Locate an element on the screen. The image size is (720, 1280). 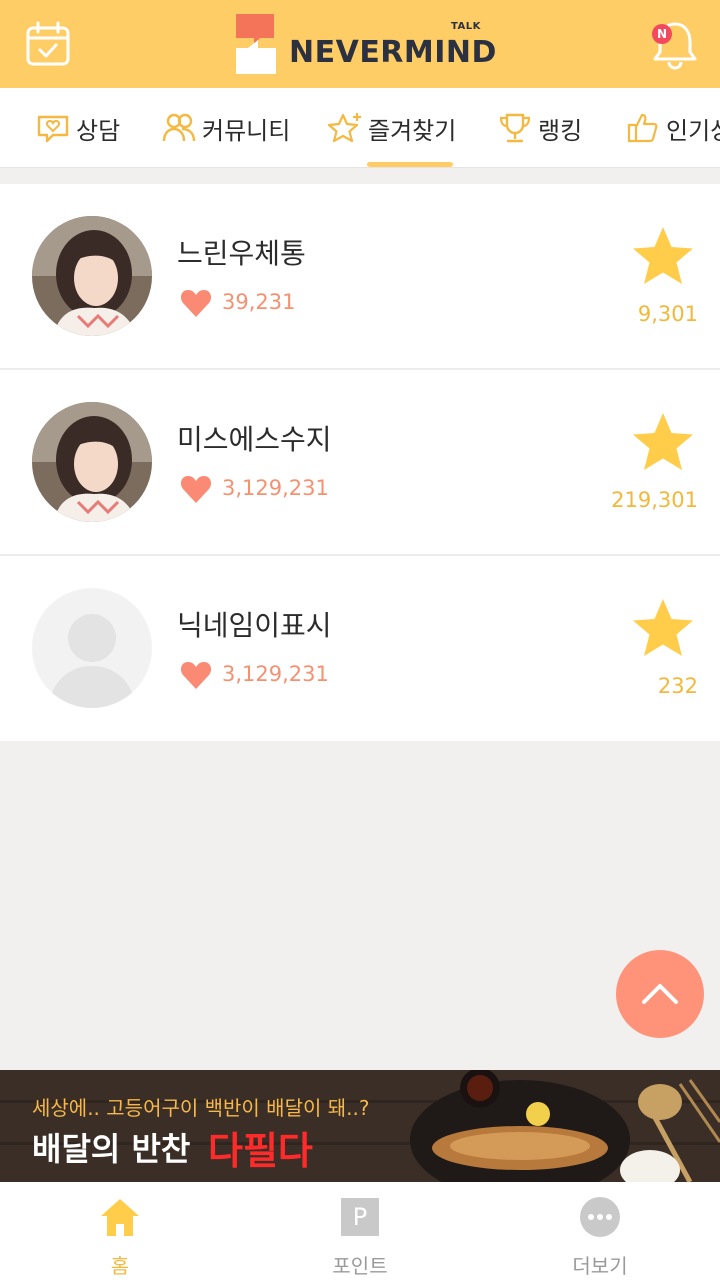
people-icon is located at coordinates (179, 127).